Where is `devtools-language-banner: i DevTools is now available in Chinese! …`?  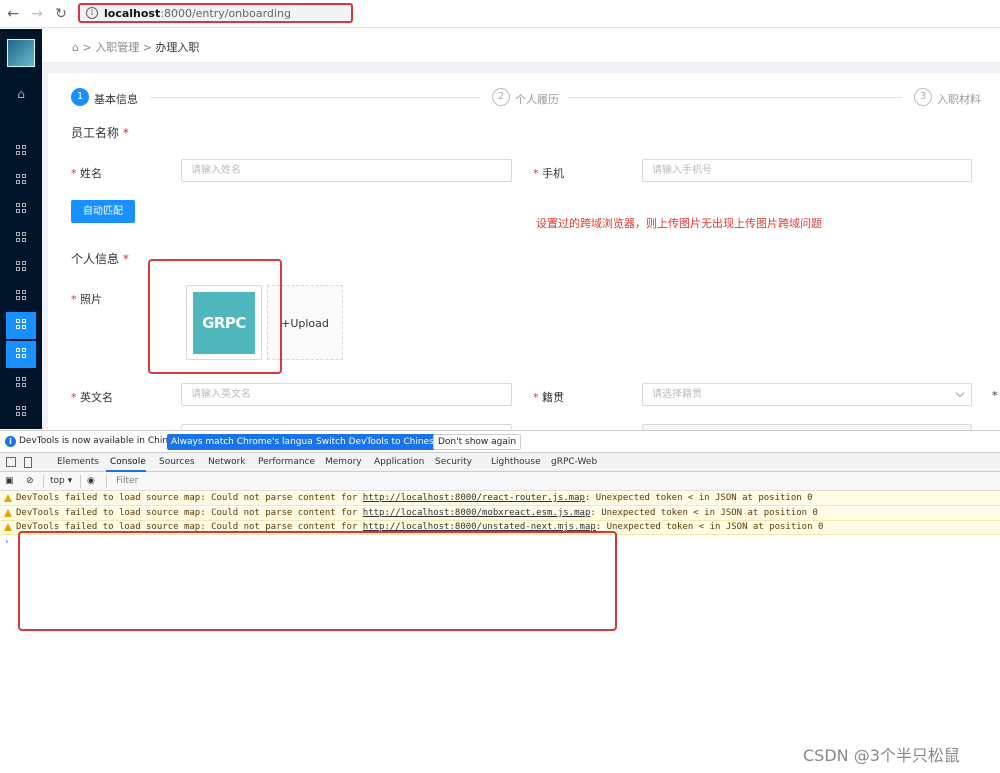
devtools-language-banner: i DevTools is now available in Chinese! … is located at coordinates (500, 441).